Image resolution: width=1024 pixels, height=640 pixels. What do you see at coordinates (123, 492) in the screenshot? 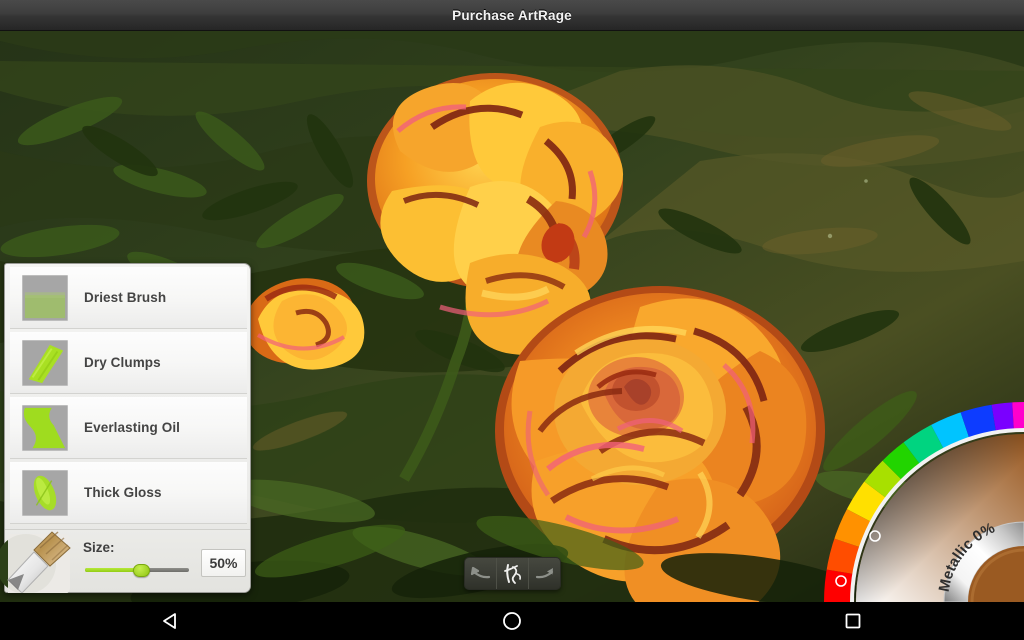
I see `preset-label: Thick Gloss` at bounding box center [123, 492].